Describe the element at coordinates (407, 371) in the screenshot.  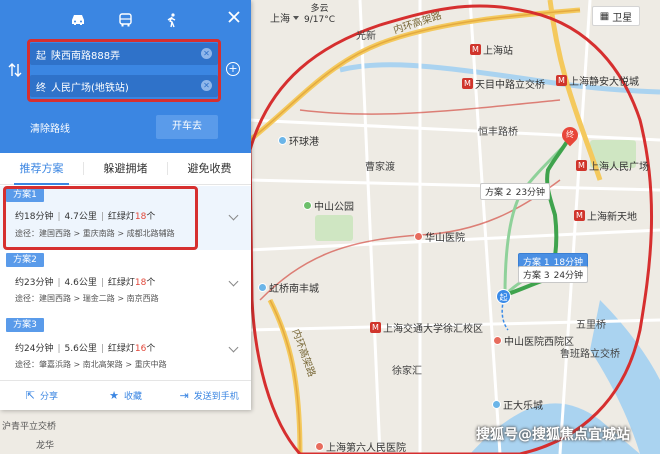
I see `map-label-xujiahui: 徐家汇` at that location.